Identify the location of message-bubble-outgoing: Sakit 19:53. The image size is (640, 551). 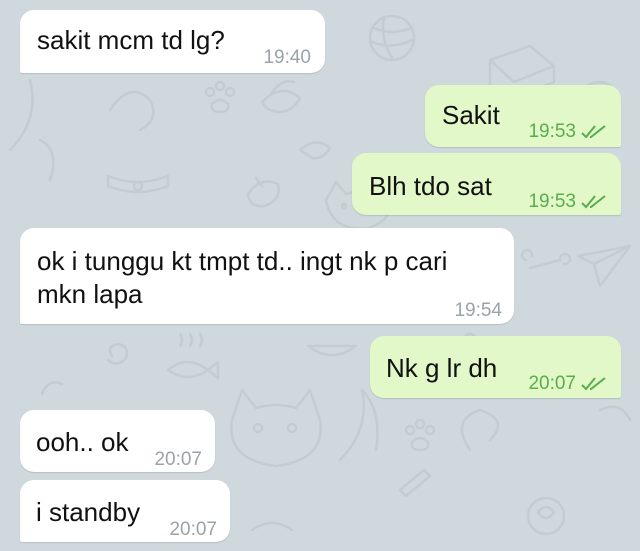
(523, 116).